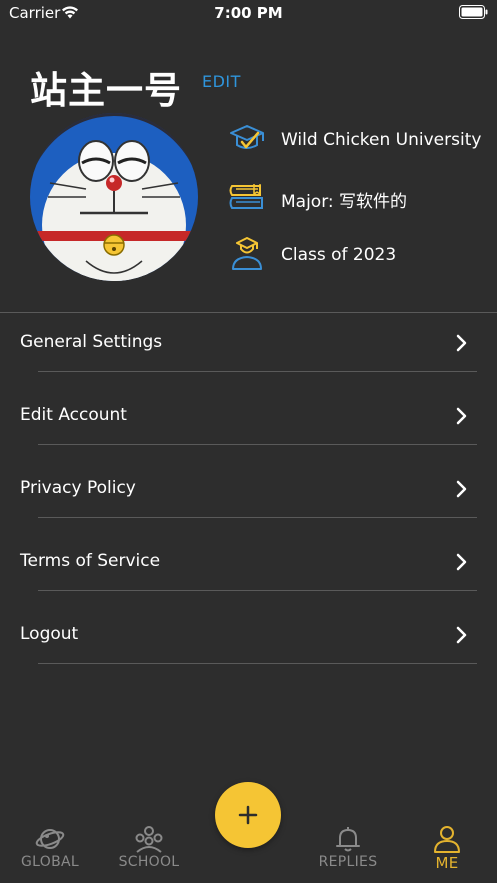 This screenshot has width=497, height=883. What do you see at coordinates (149, 839) in the screenshot?
I see `group-icon` at bounding box center [149, 839].